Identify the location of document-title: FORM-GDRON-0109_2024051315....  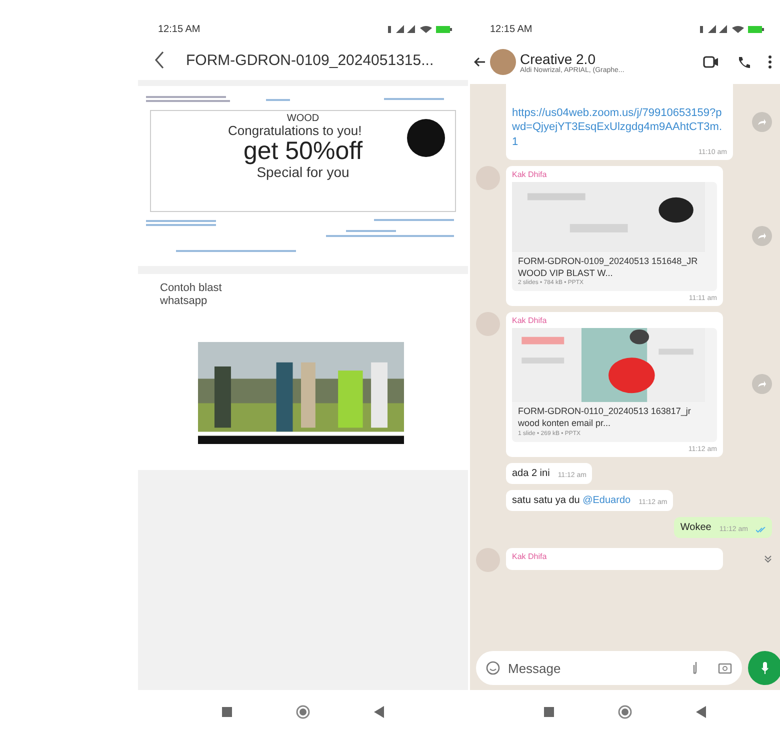
(310, 60).